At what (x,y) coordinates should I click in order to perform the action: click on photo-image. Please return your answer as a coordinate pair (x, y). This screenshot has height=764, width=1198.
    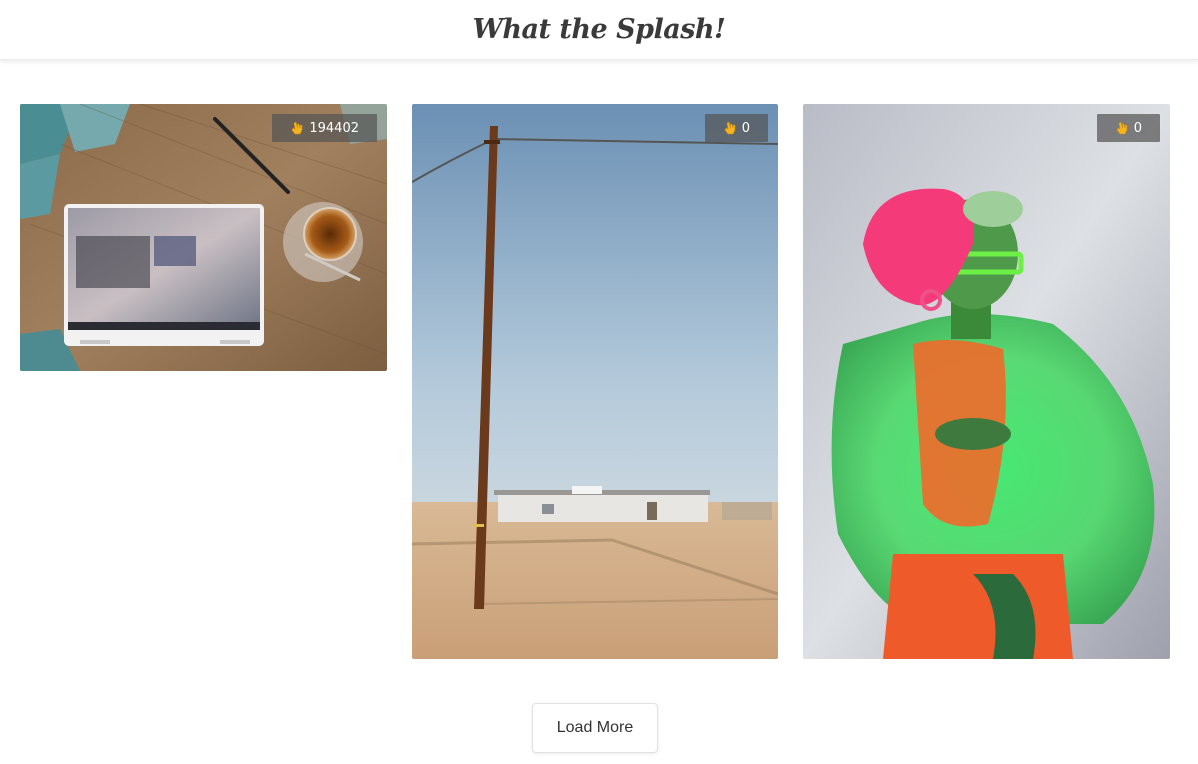
    Looking at the image, I should click on (203, 237).